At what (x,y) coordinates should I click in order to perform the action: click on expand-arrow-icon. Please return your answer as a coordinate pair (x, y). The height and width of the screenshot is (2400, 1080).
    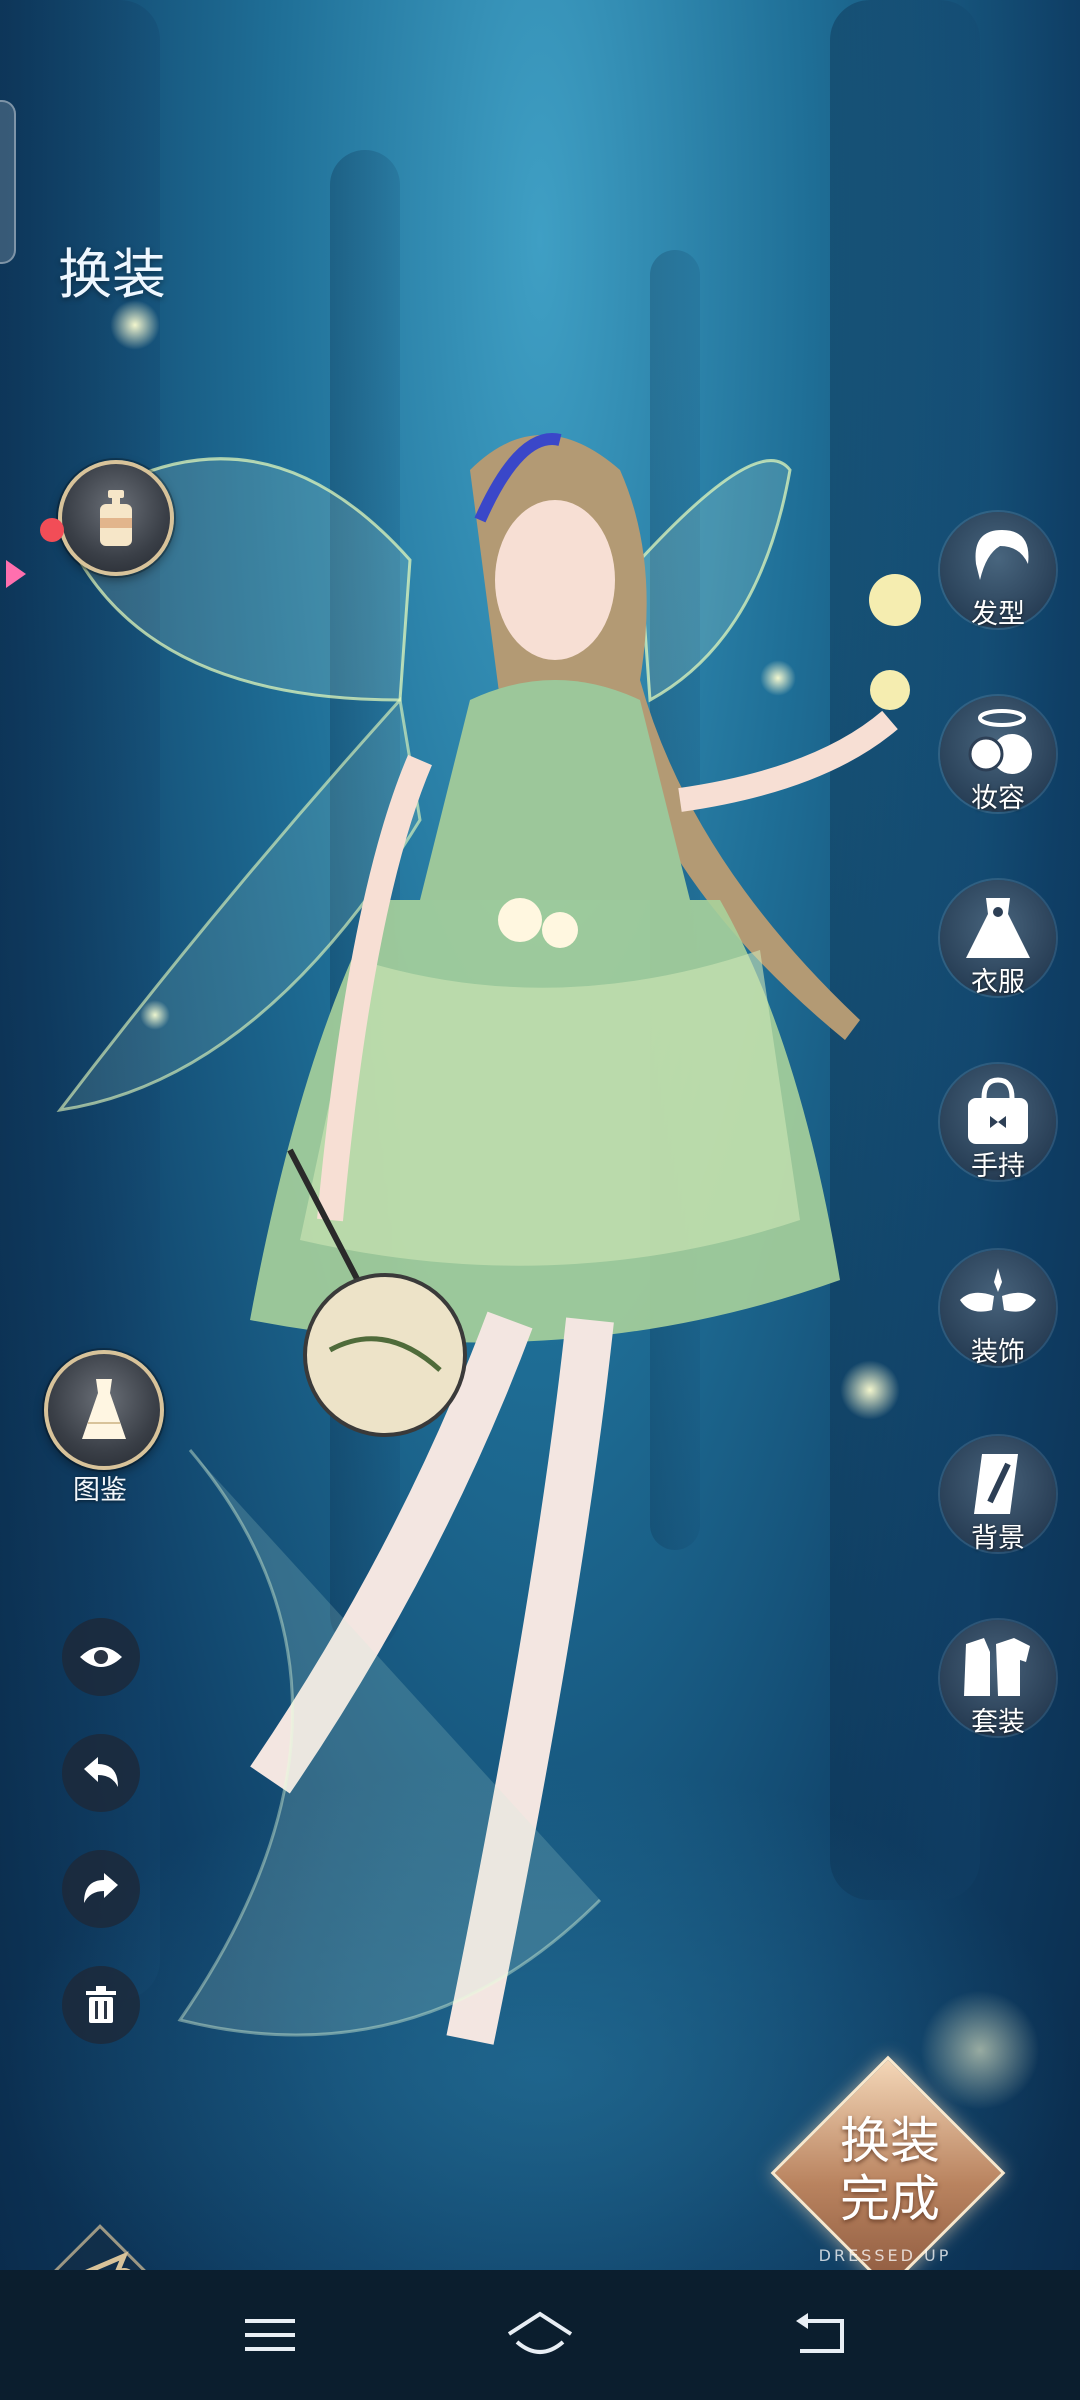
    Looking at the image, I should click on (16, 574).